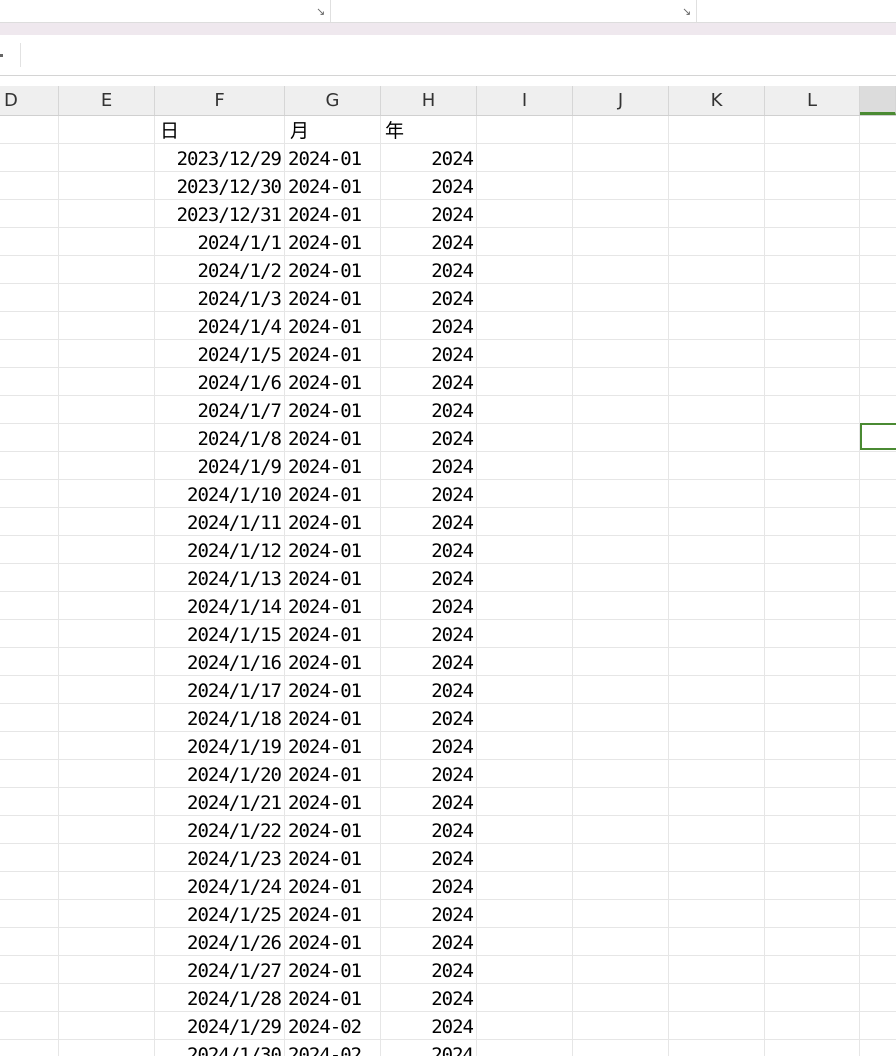 The image size is (896, 1056). What do you see at coordinates (218, 1048) in the screenshot?
I see `cell: 2024/1/30` at bounding box center [218, 1048].